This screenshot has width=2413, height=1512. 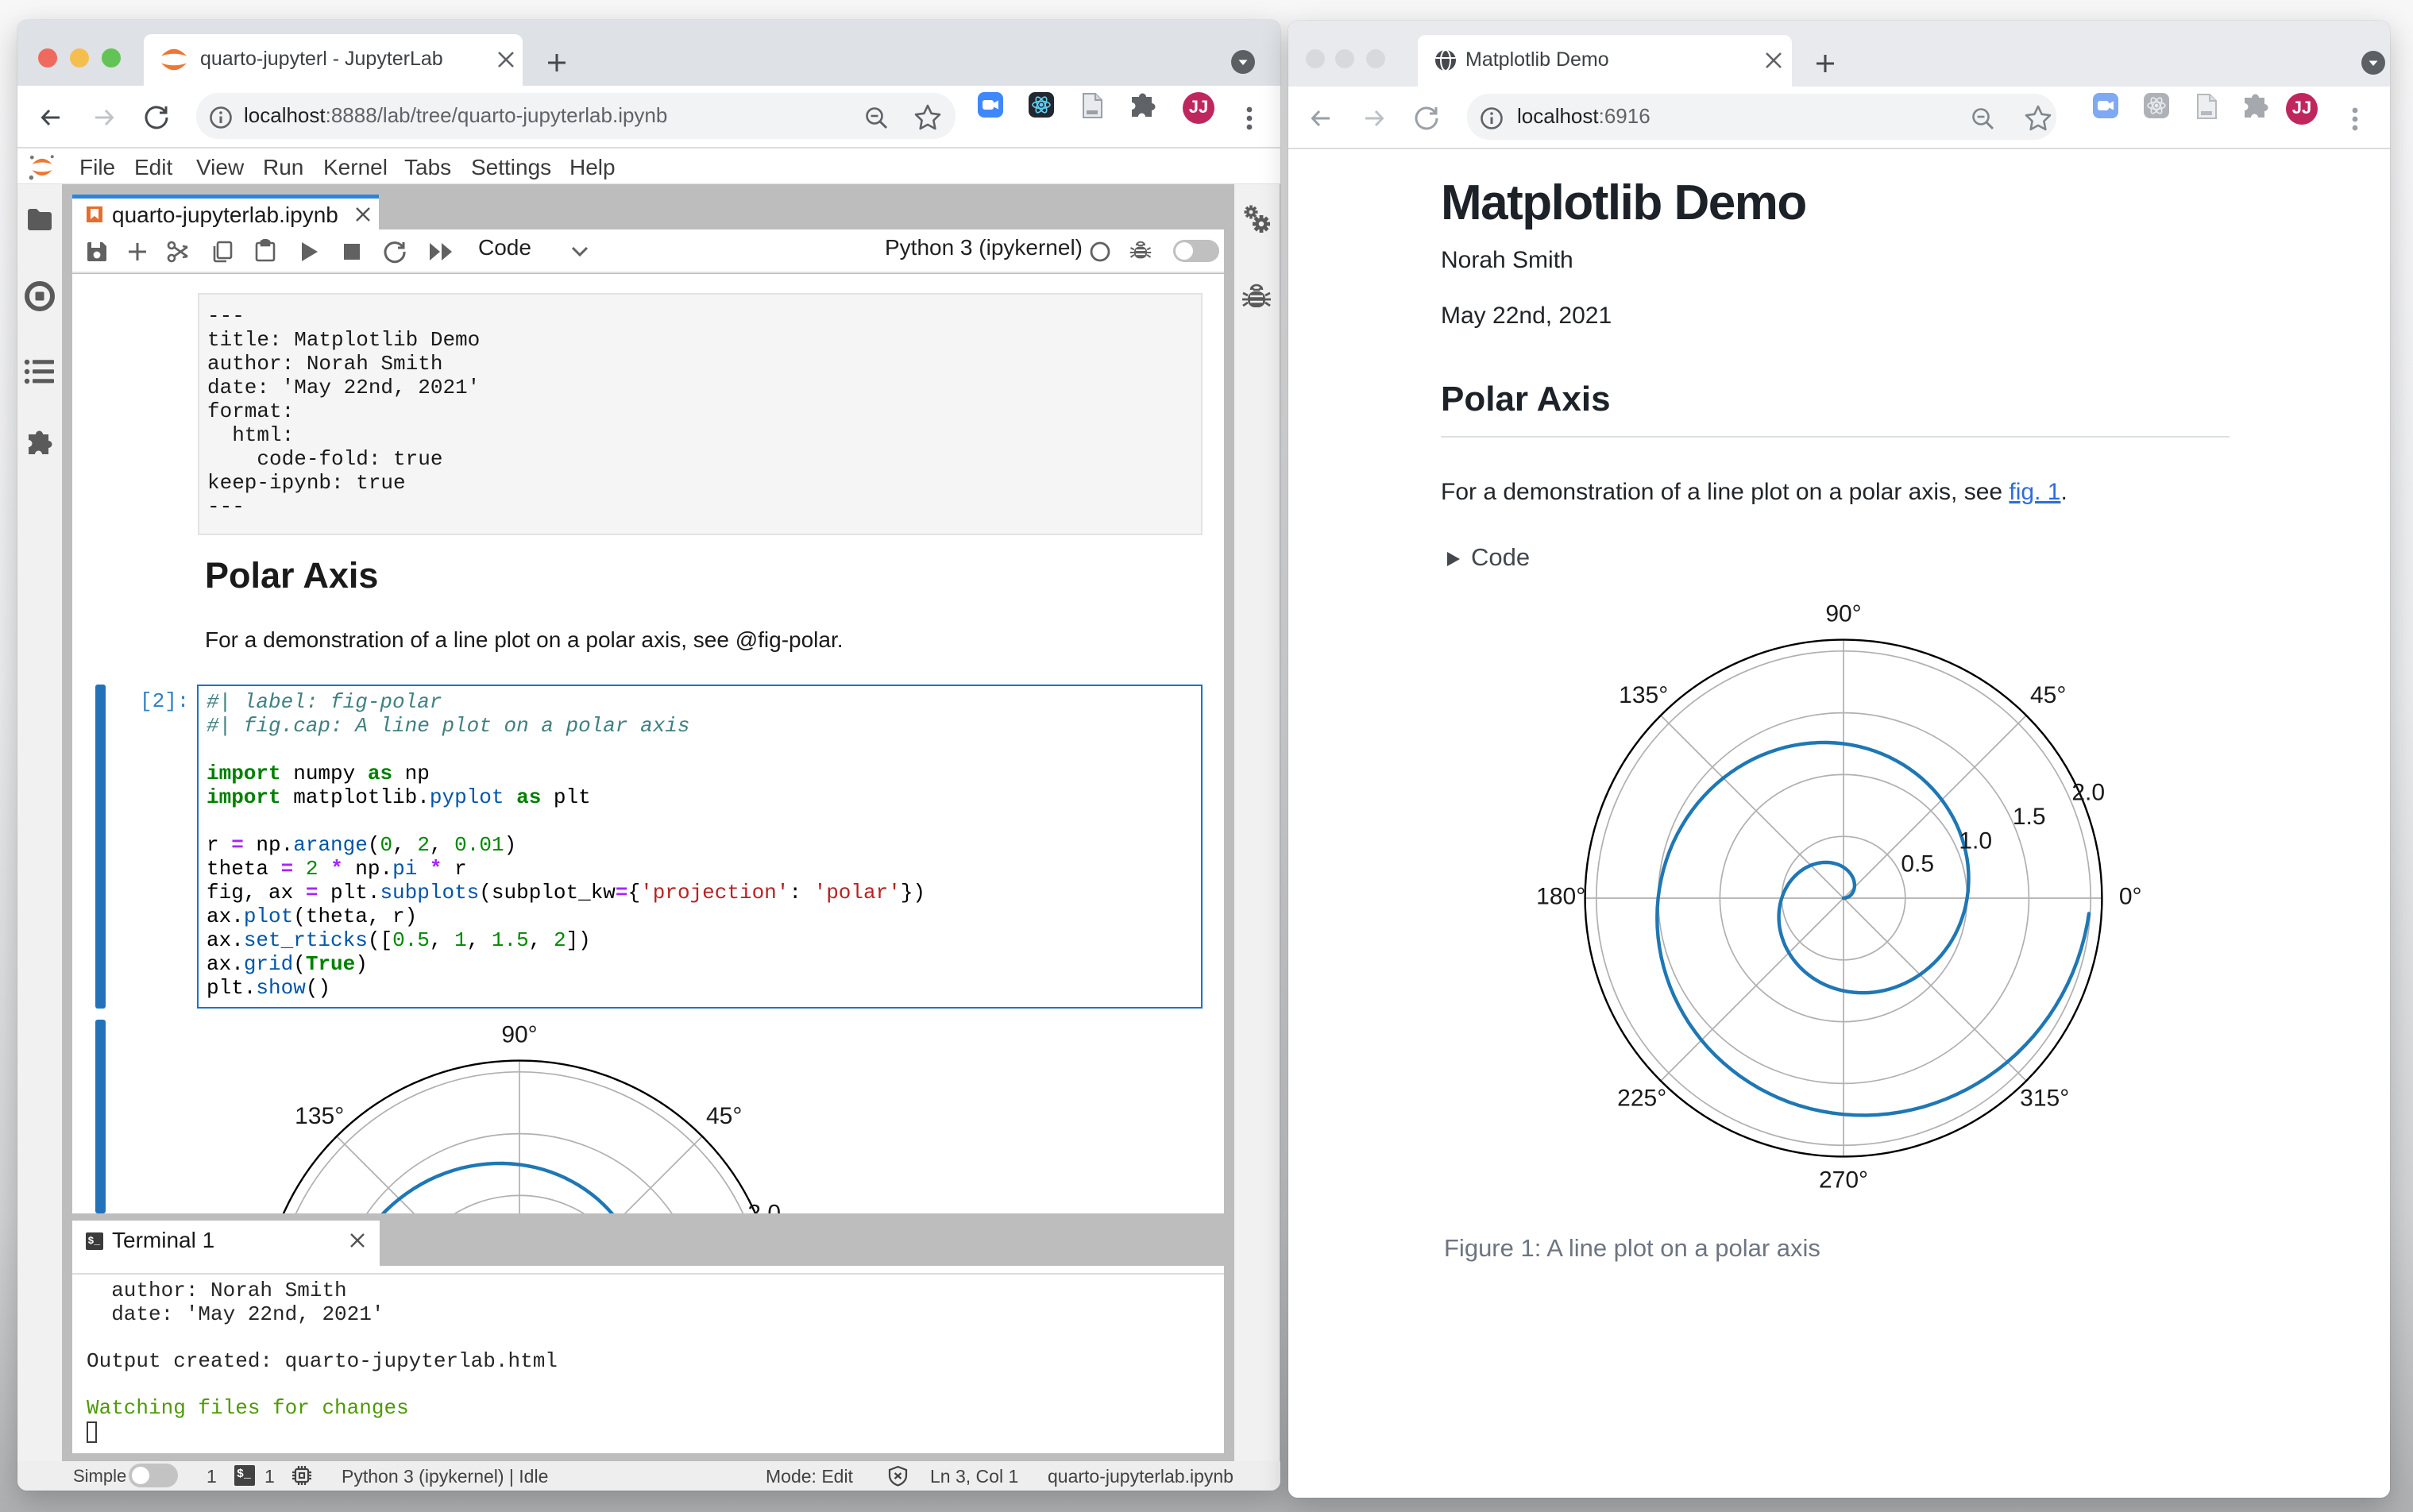 I want to click on svg-text: 180°, so click(x=1560, y=896).